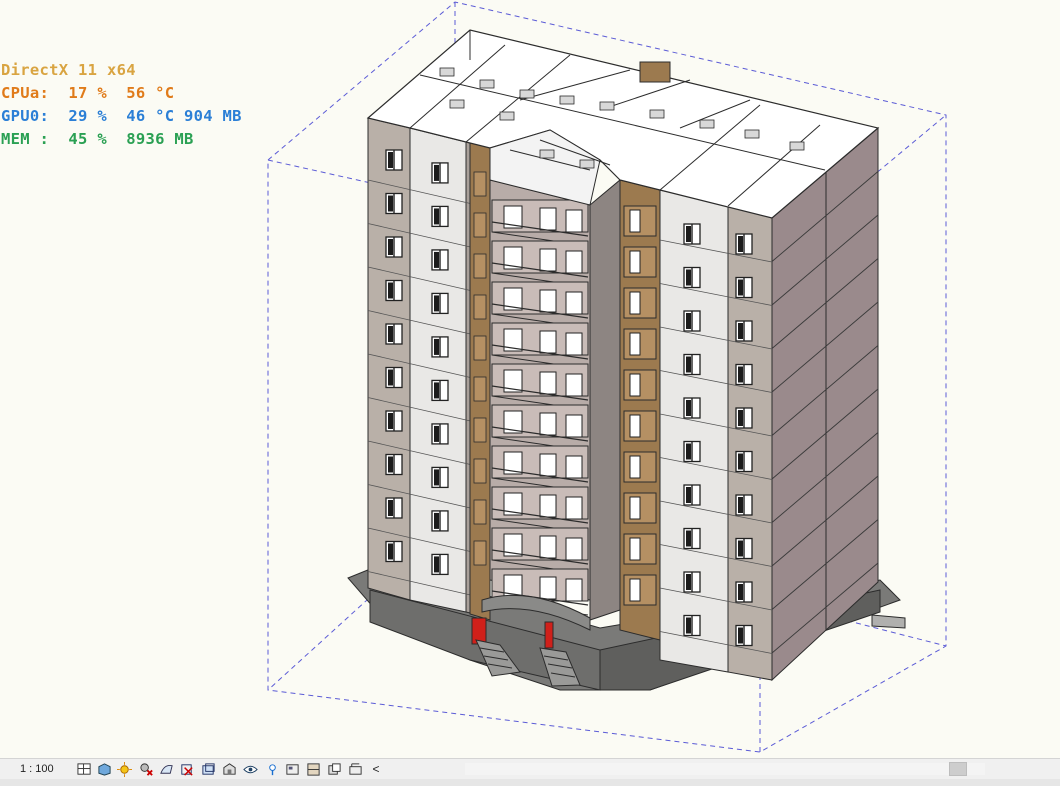  I want to click on reveal-hidden-icon, so click(272, 769).